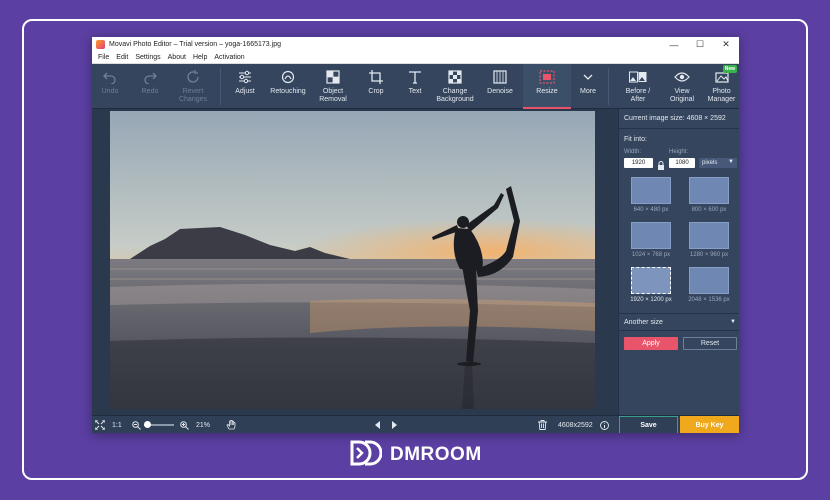  I want to click on retouch-icon, so click(288, 77).